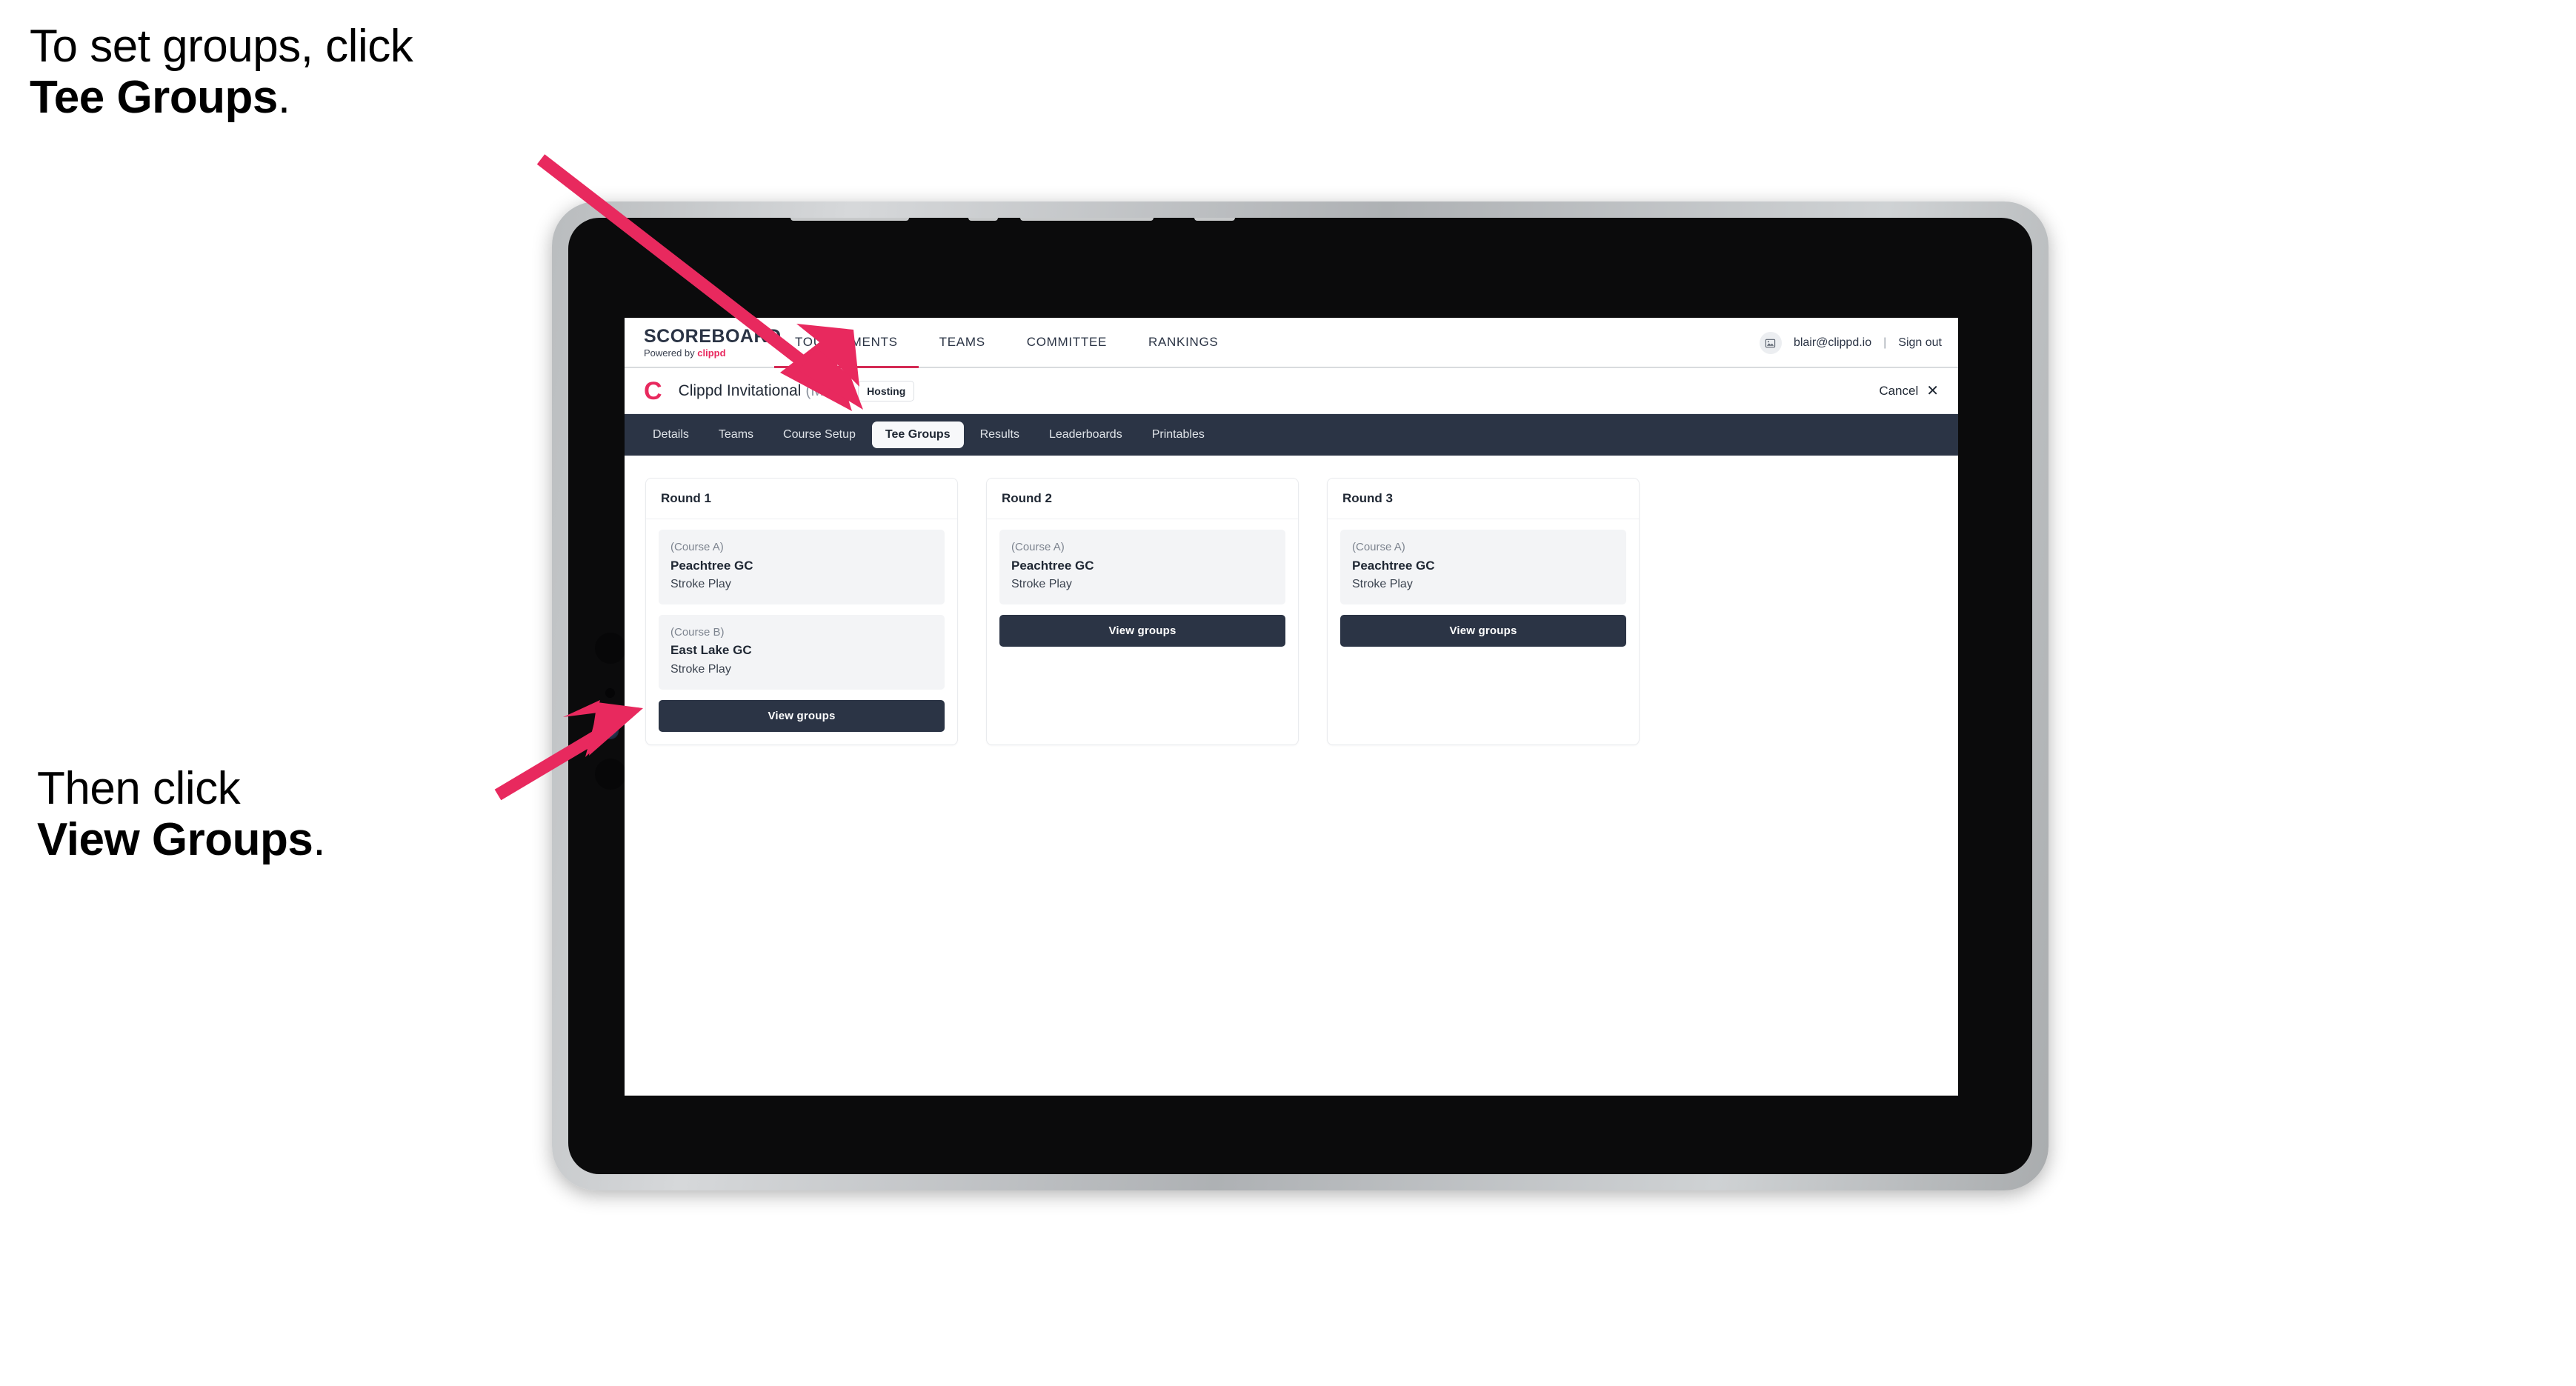 The image size is (2576, 1386). I want to click on tab-label: Teams, so click(736, 435).